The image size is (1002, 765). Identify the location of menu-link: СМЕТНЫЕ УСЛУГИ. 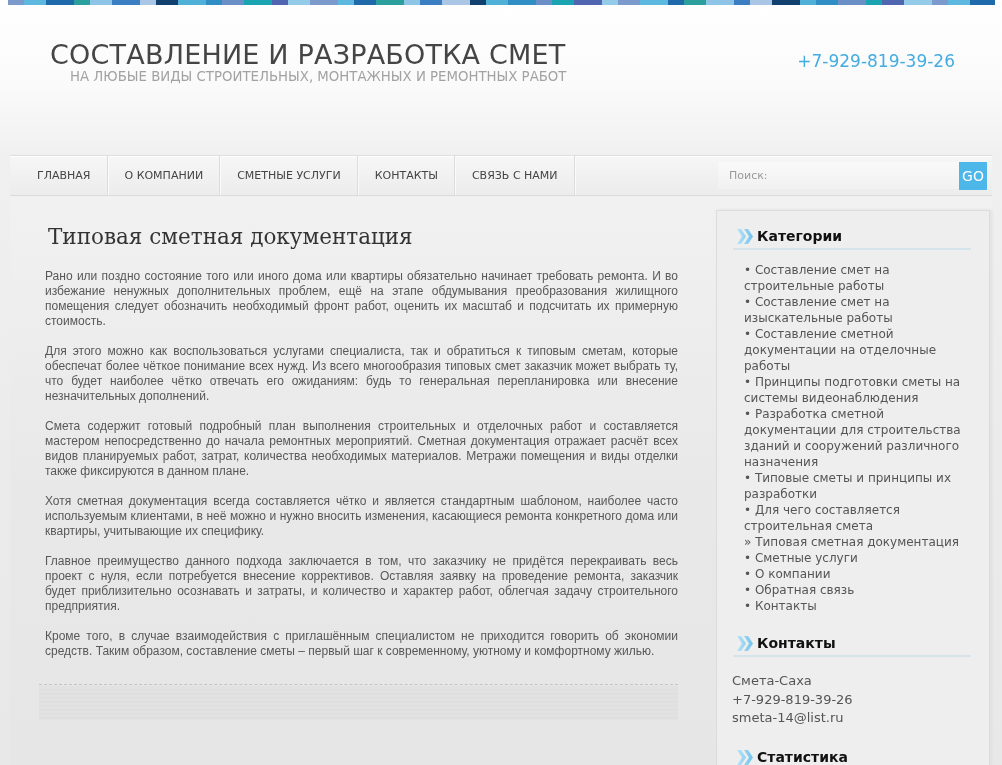
(289, 175).